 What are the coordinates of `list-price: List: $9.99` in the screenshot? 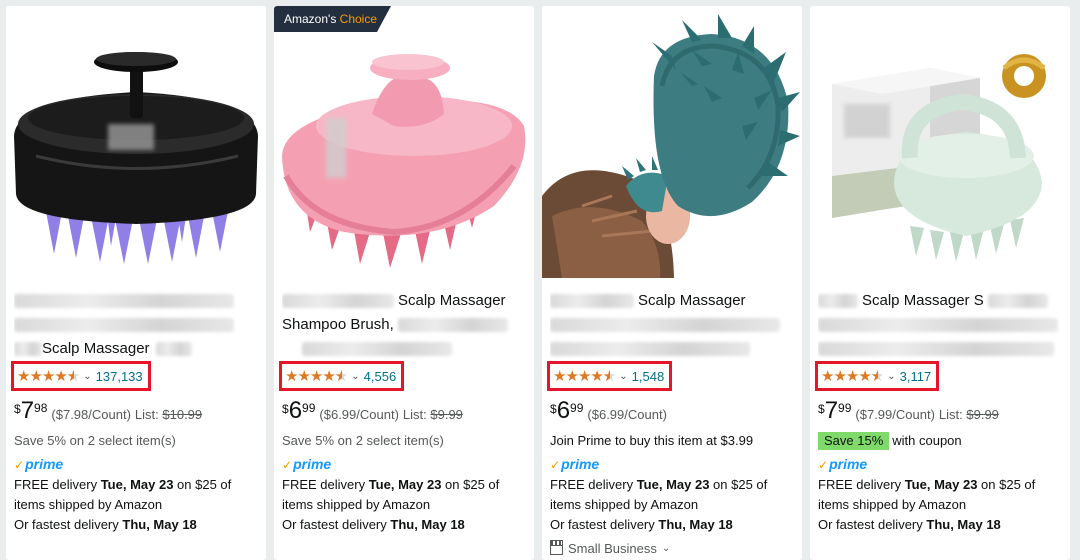 It's located at (969, 414).